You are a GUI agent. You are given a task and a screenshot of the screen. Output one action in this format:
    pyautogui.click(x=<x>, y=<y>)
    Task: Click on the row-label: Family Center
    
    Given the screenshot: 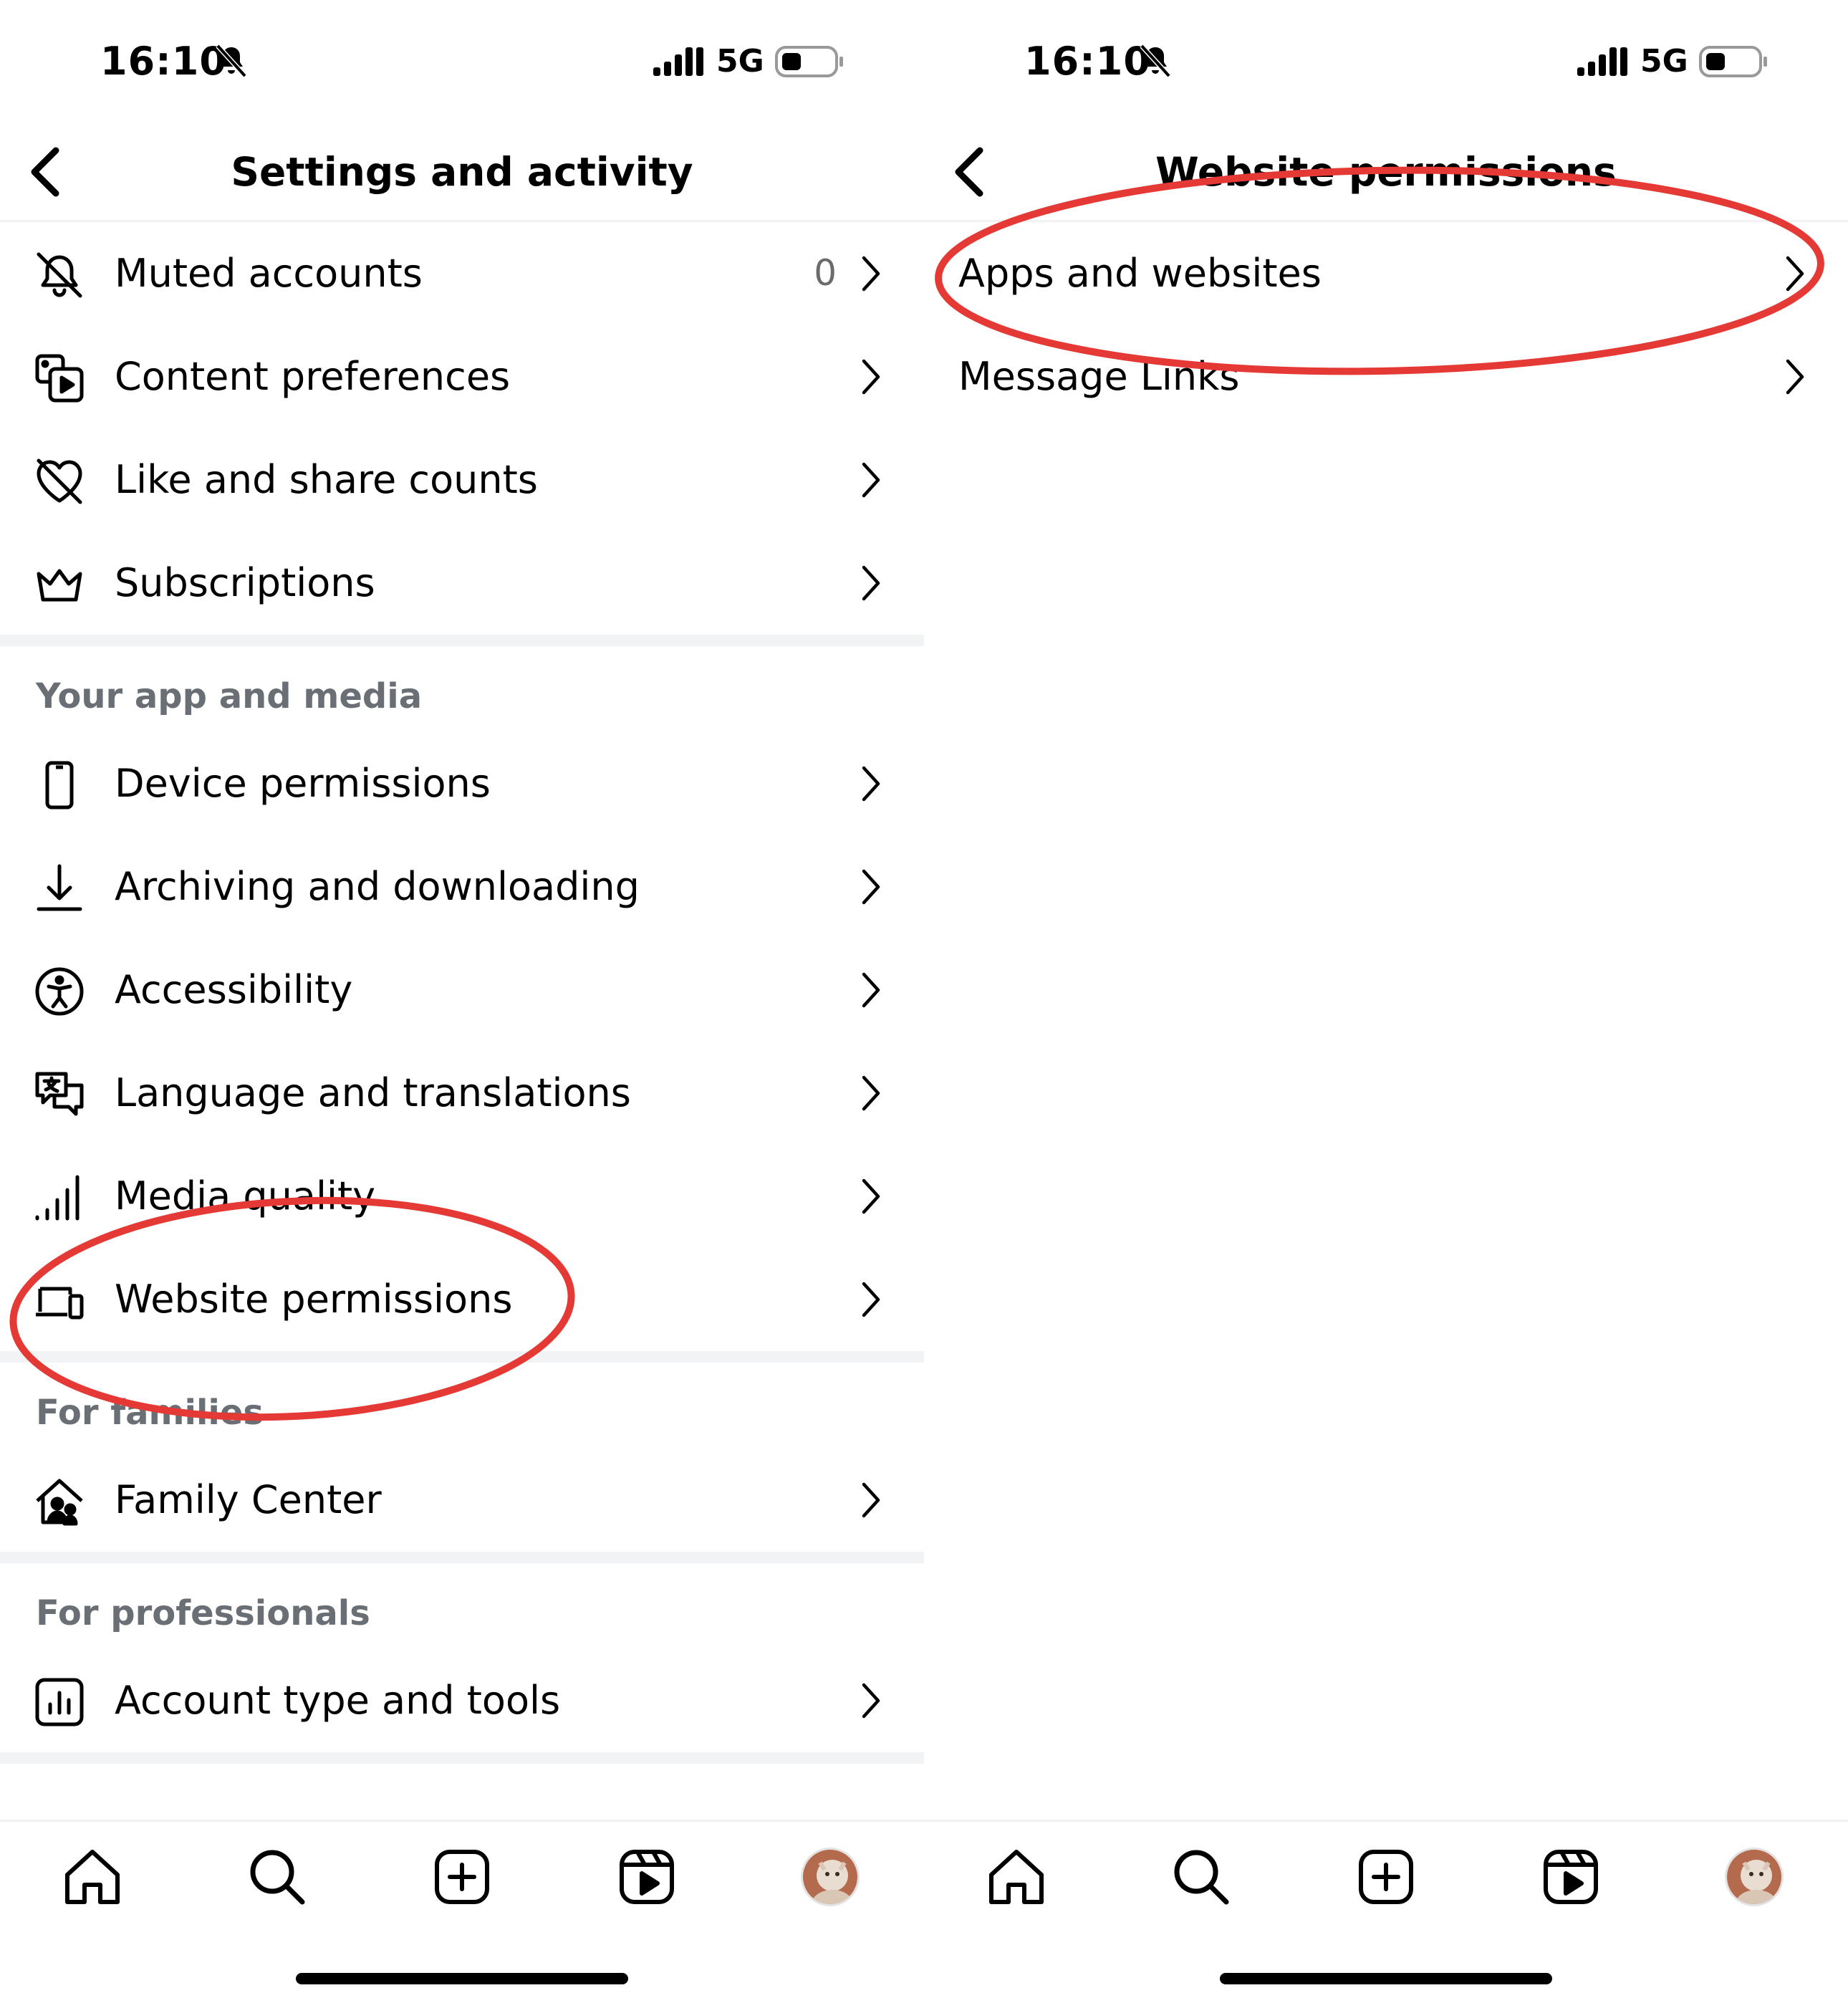 What is the action you would take?
    pyautogui.click(x=248, y=1499)
    